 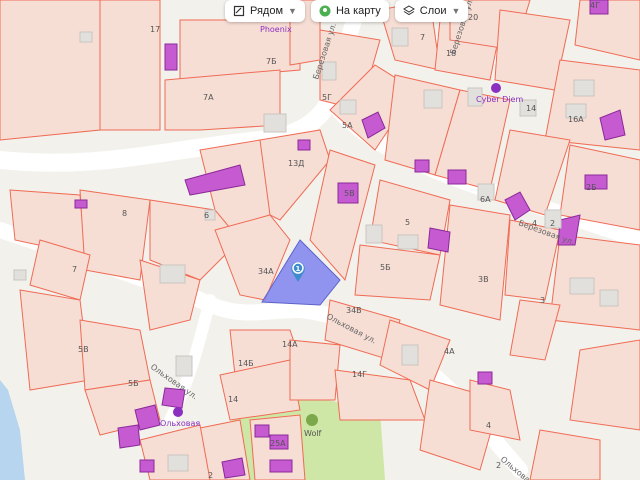 What do you see at coordinates (542, 300) in the screenshot?
I see `parcel-label: 3` at bounding box center [542, 300].